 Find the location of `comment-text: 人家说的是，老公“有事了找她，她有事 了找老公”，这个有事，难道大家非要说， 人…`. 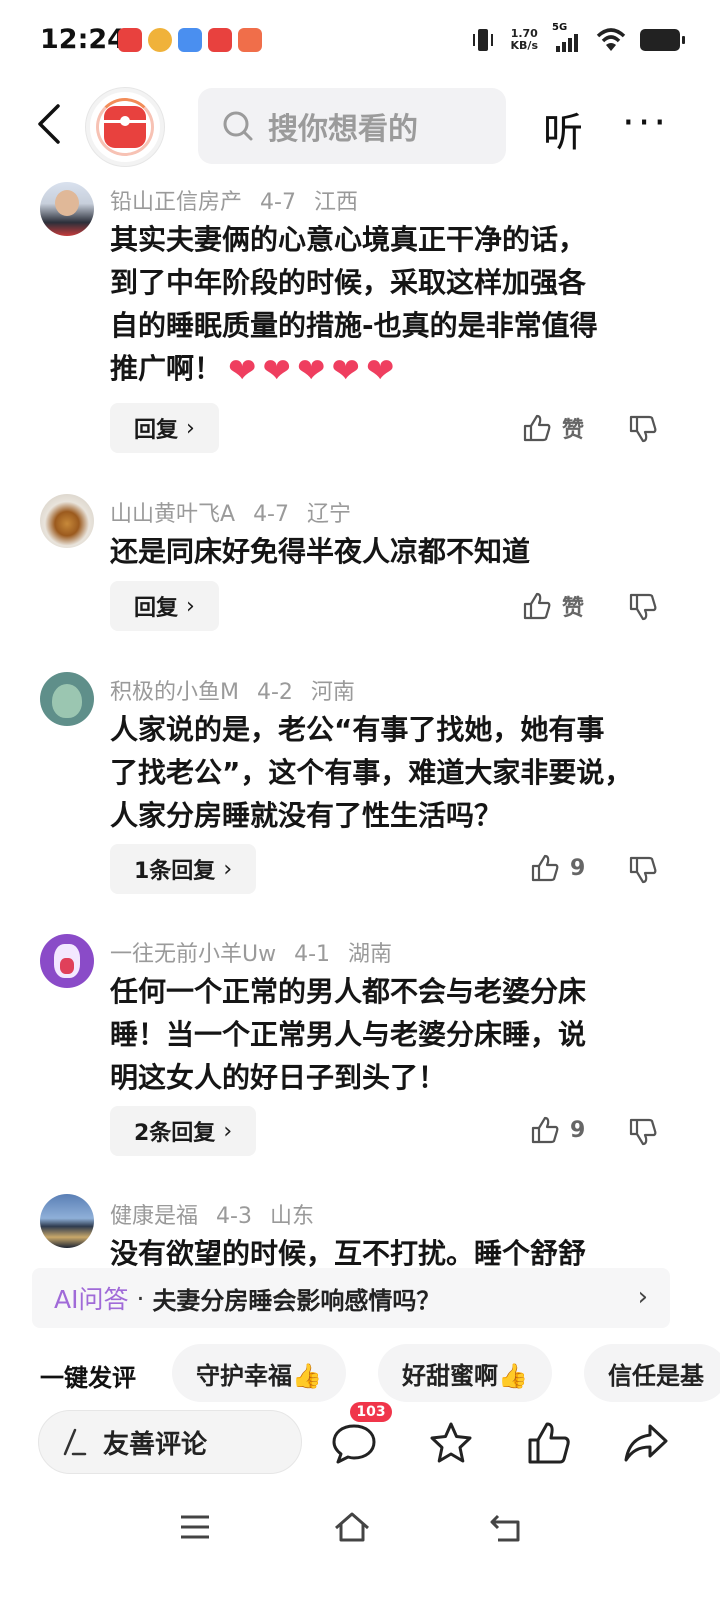

comment-text: 人家说的是，老公“有事了找她，她有事 了找老公”，这个有事，难道大家非要说， 人… is located at coordinates (395, 772).